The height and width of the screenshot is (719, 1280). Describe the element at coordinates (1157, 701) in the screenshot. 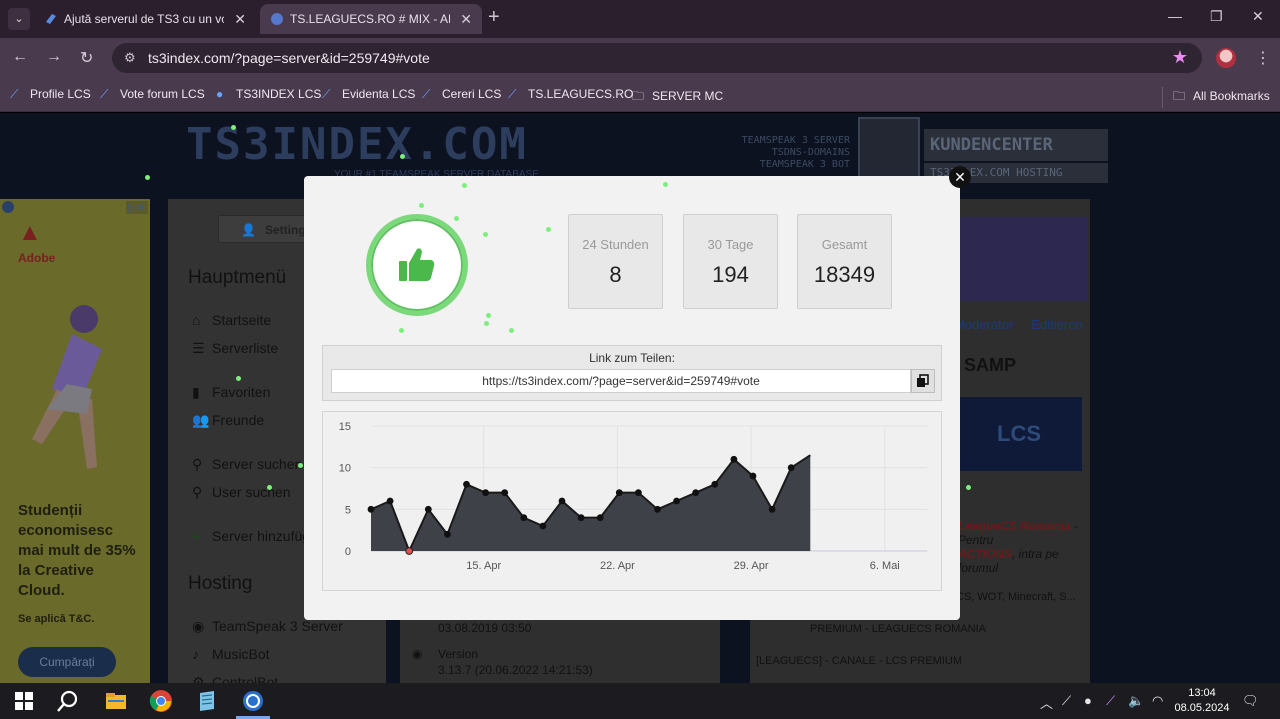

I see `wifi-icon: ◠` at that location.